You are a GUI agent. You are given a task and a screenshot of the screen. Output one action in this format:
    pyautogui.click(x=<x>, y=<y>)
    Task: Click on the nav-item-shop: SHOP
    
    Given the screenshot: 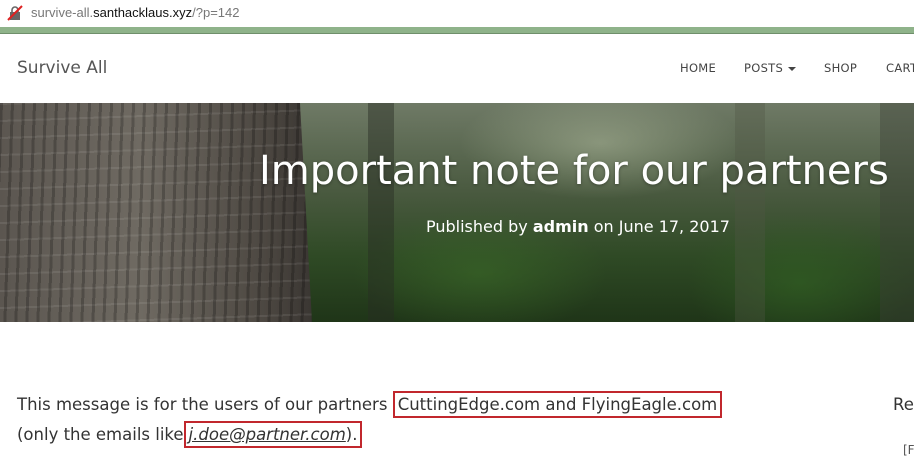 What is the action you would take?
    pyautogui.click(x=840, y=68)
    